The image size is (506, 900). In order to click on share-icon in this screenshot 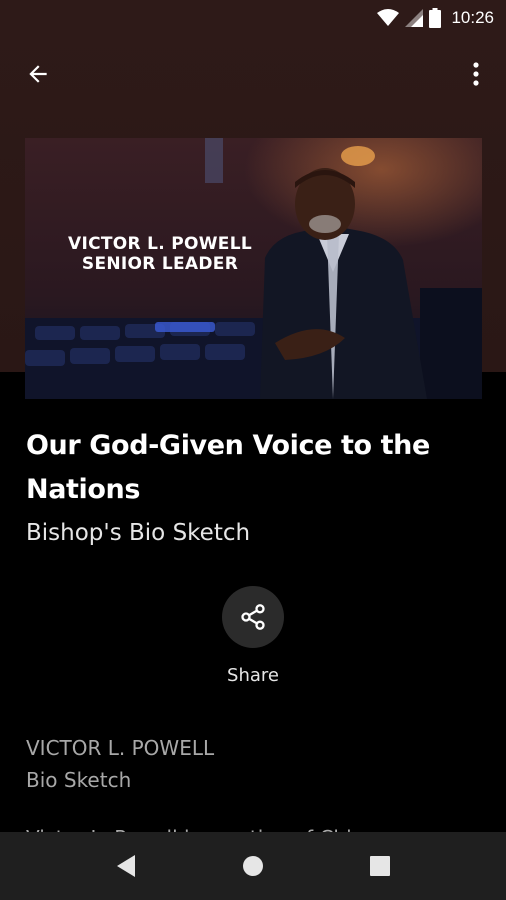, I will do `click(253, 617)`.